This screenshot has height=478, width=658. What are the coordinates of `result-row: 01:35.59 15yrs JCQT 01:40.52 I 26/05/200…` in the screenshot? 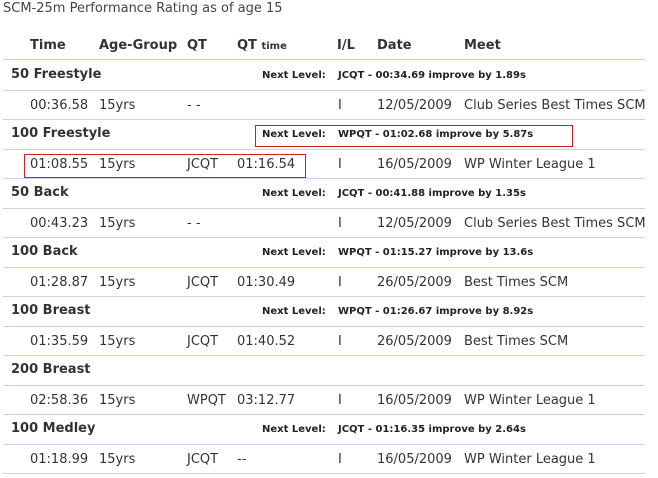 It's located at (324, 341).